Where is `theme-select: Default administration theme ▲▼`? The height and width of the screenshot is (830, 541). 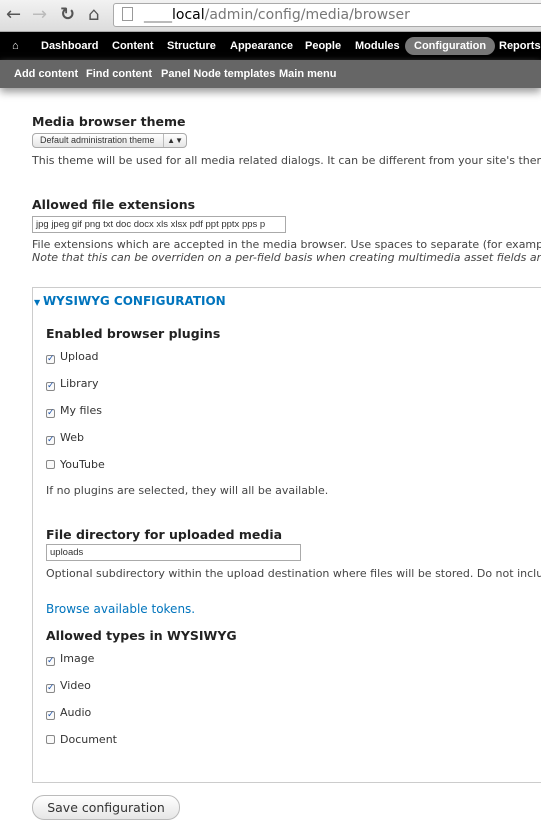 theme-select: Default administration theme ▲▼ is located at coordinates (109, 140).